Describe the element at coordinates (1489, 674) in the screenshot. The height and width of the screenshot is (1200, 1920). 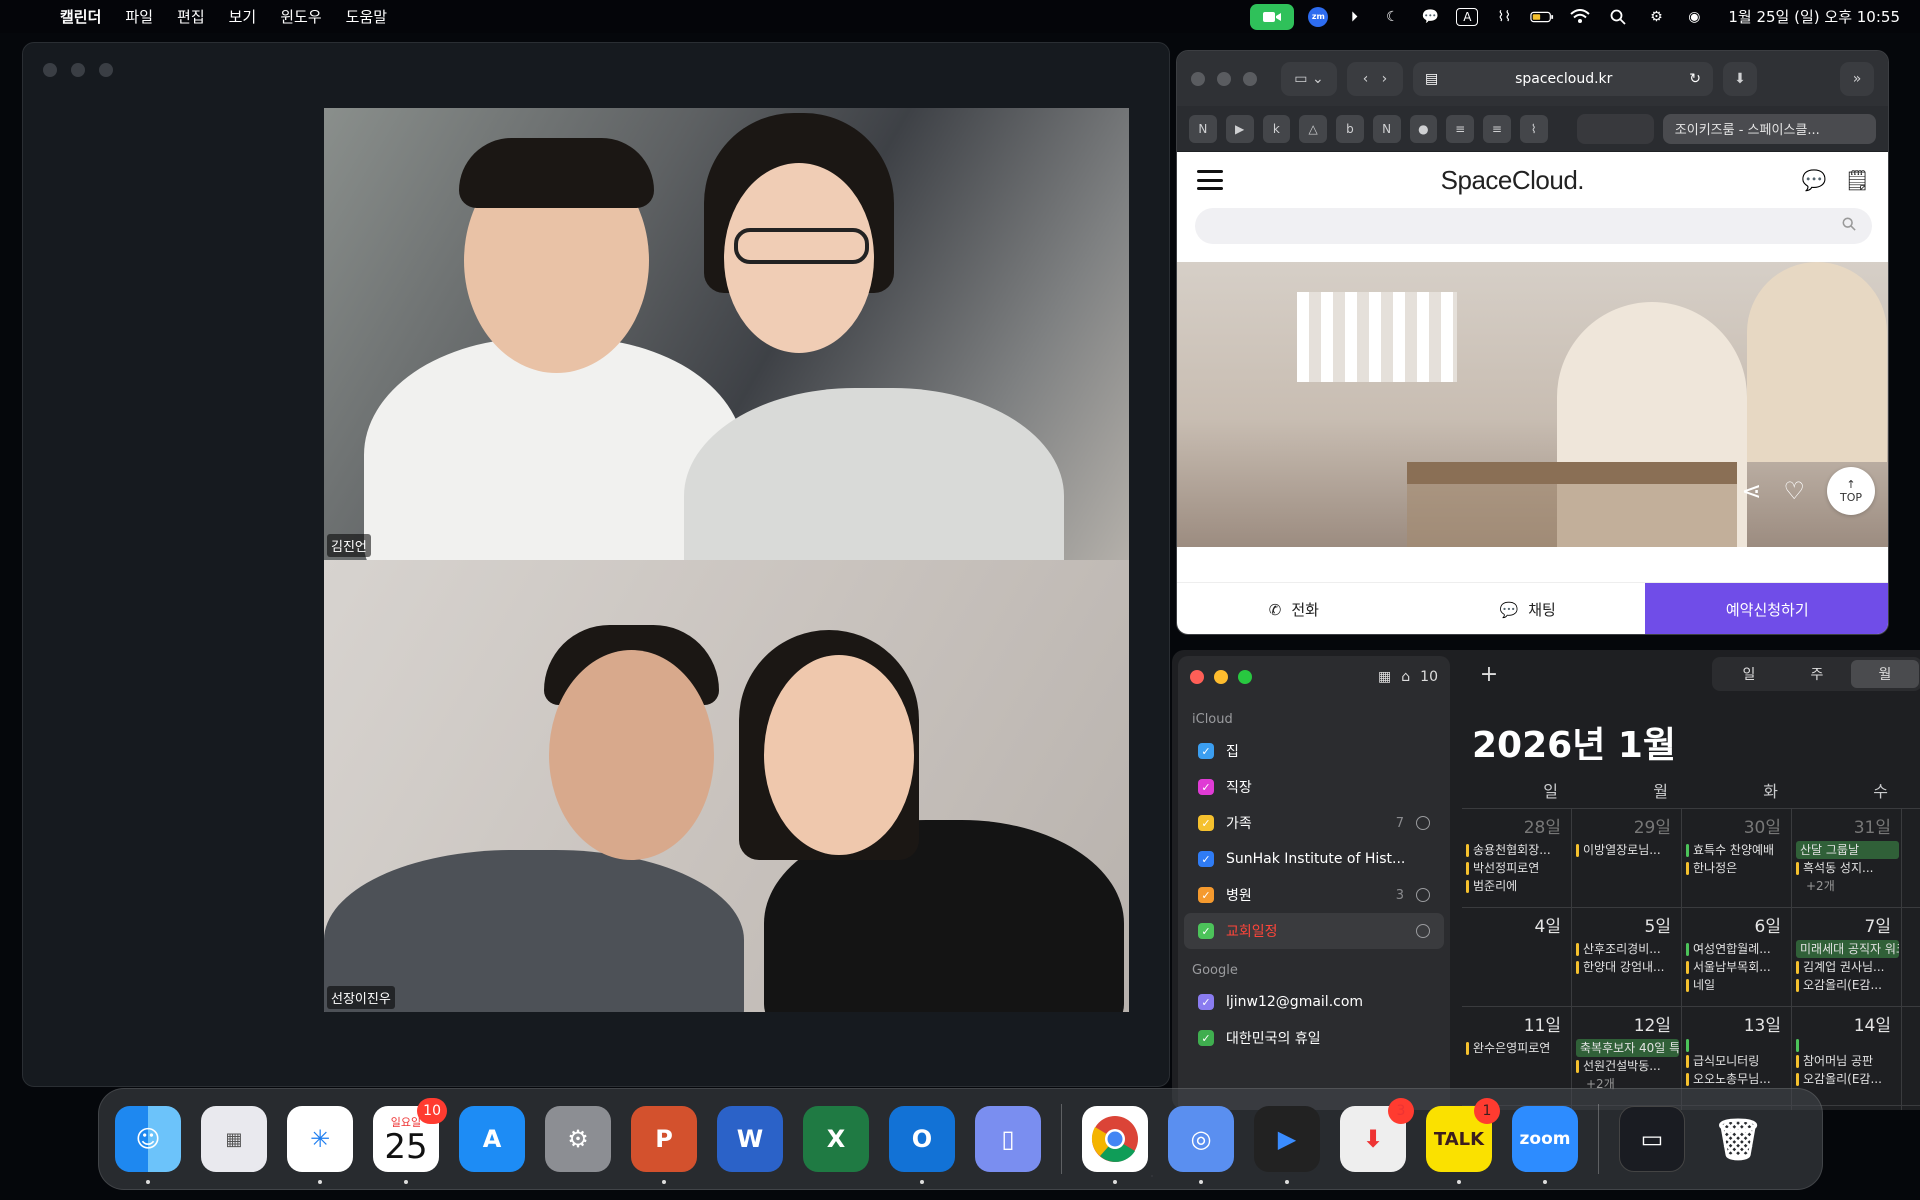
I see `add-event-button: +` at that location.